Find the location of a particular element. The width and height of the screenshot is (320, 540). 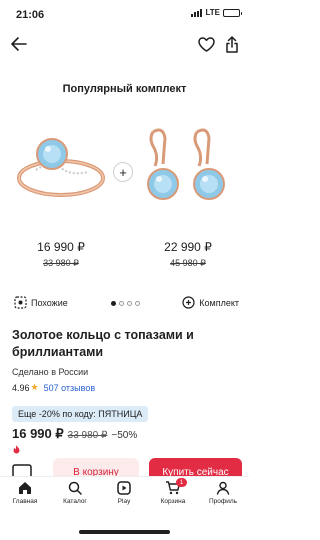

battery-icon is located at coordinates (232, 12).